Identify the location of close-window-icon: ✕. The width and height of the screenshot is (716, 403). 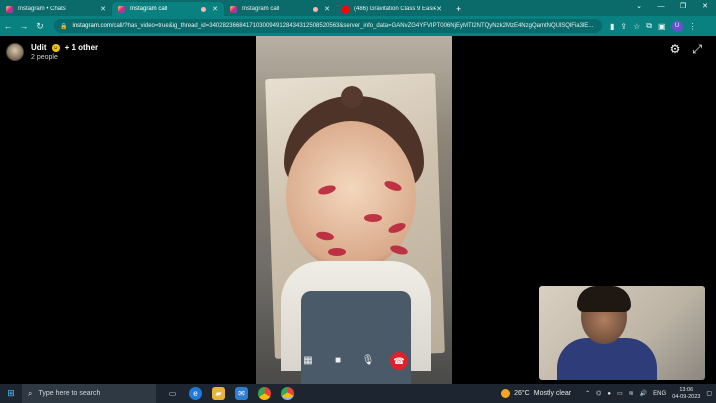
(705, 8).